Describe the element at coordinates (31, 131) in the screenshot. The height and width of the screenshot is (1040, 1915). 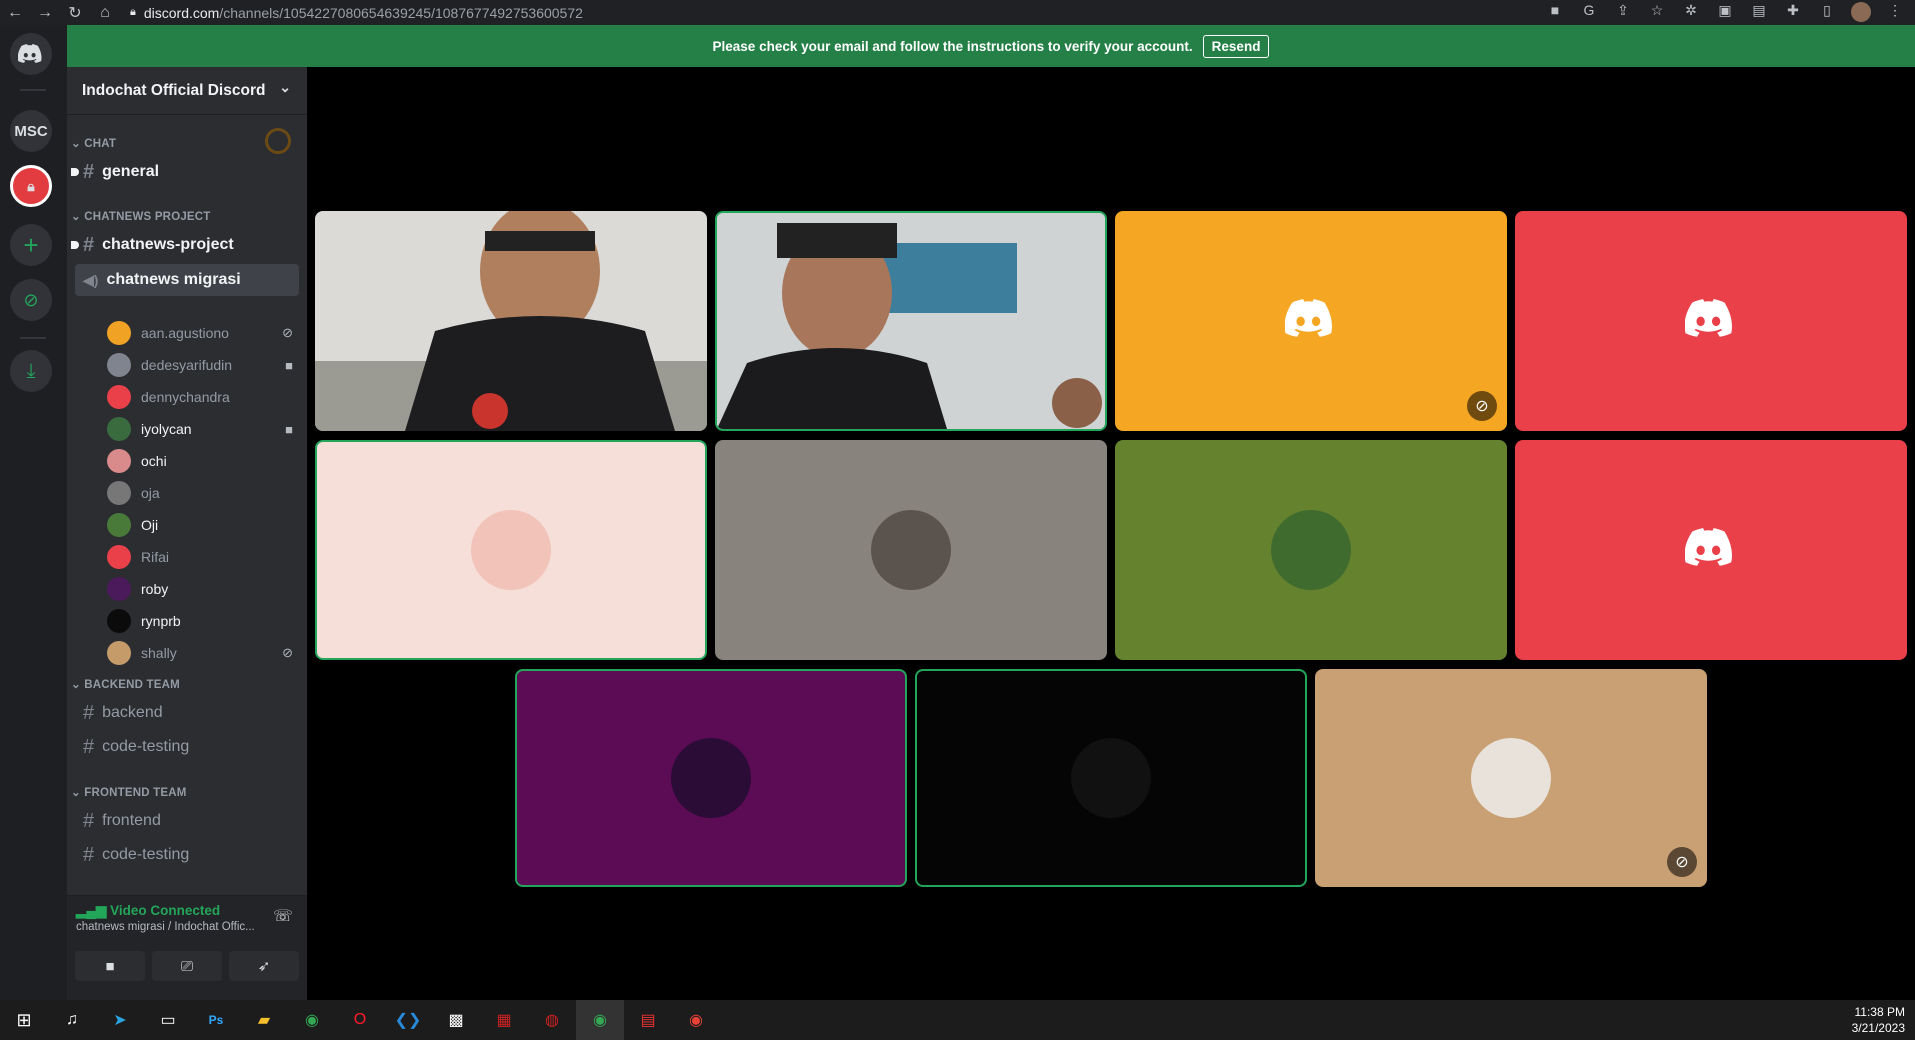
I see `guild-msc: MSC` at that location.